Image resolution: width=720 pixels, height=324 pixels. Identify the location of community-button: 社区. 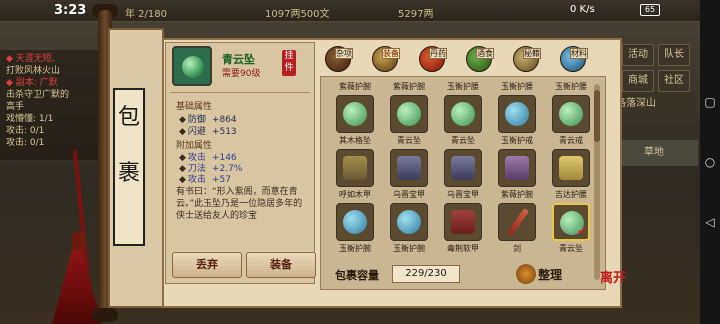
(674, 81).